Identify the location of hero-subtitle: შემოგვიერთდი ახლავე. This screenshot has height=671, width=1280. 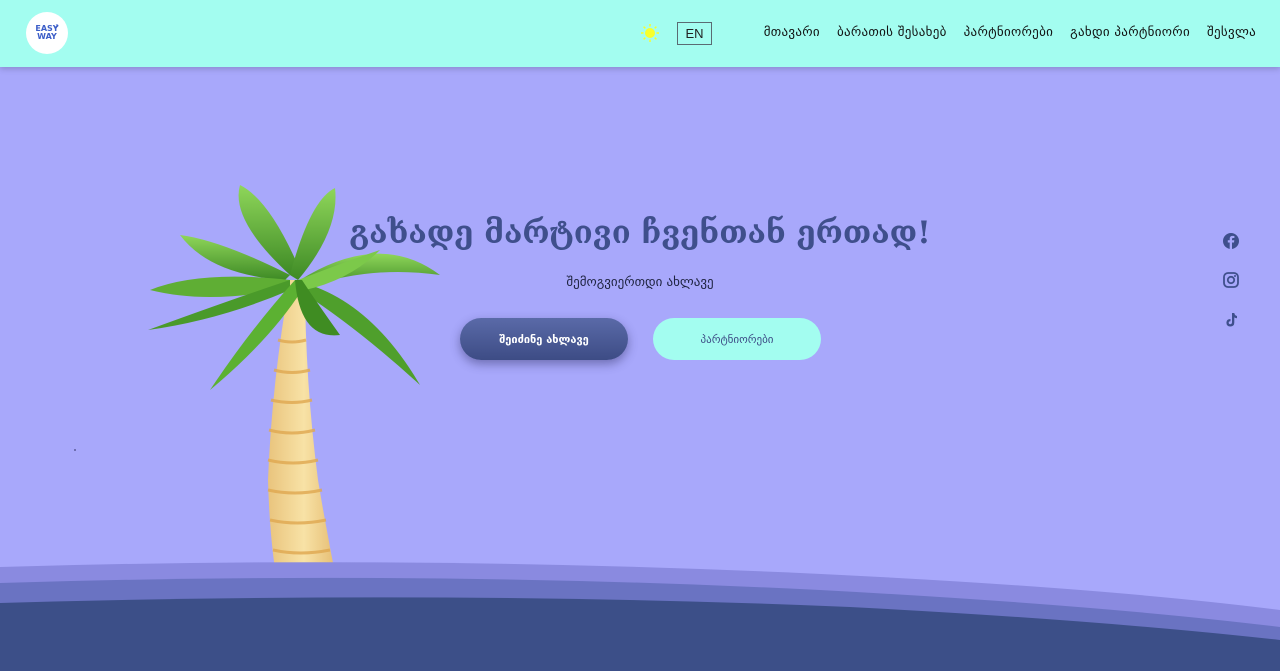
(640, 282).